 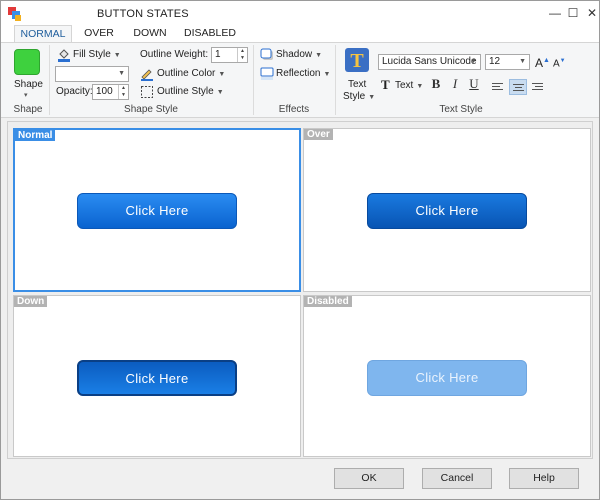 What do you see at coordinates (357, 84) in the screenshot?
I see `text-style-label-line1: Text` at bounding box center [357, 84].